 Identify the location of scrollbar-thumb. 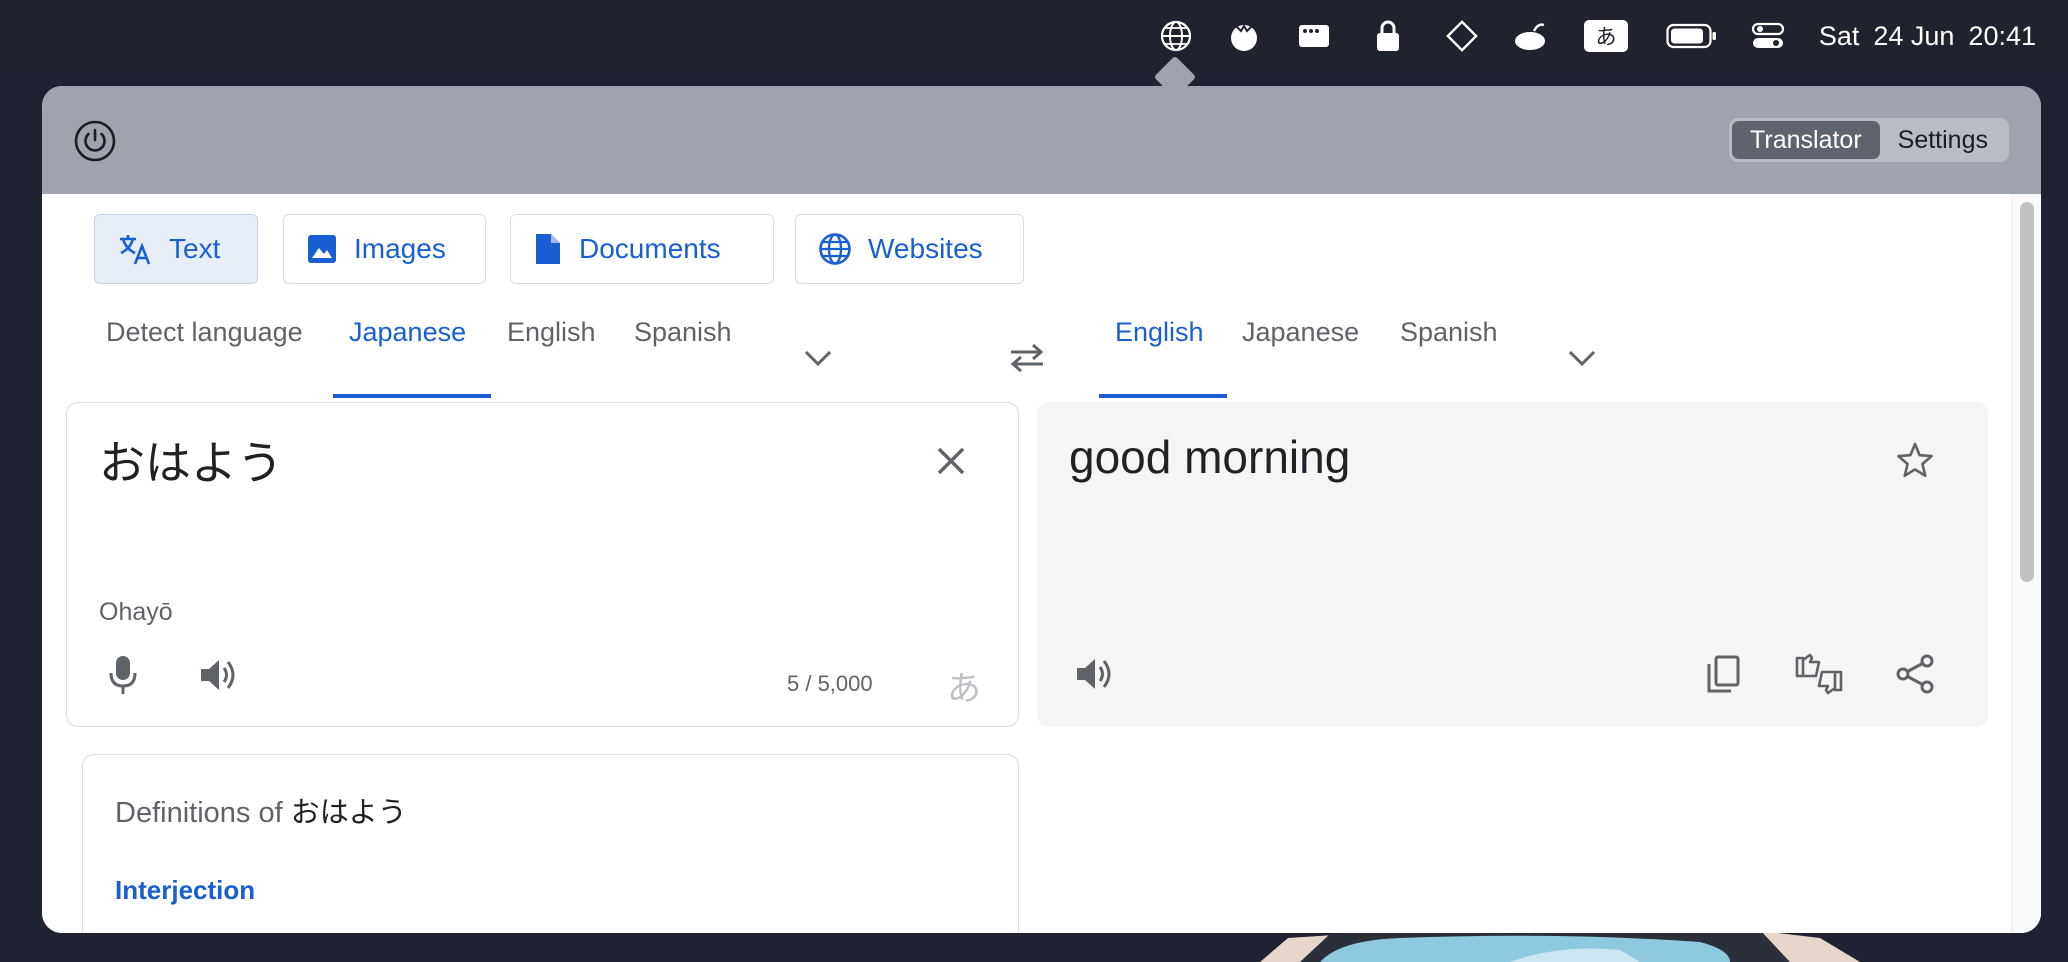
(2027, 392).